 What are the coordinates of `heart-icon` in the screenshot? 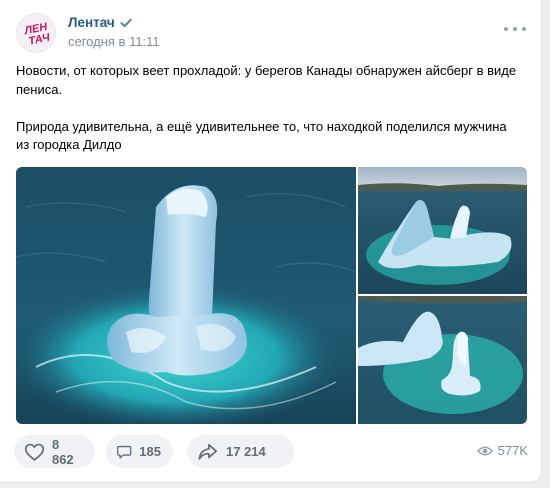 It's located at (34, 452).